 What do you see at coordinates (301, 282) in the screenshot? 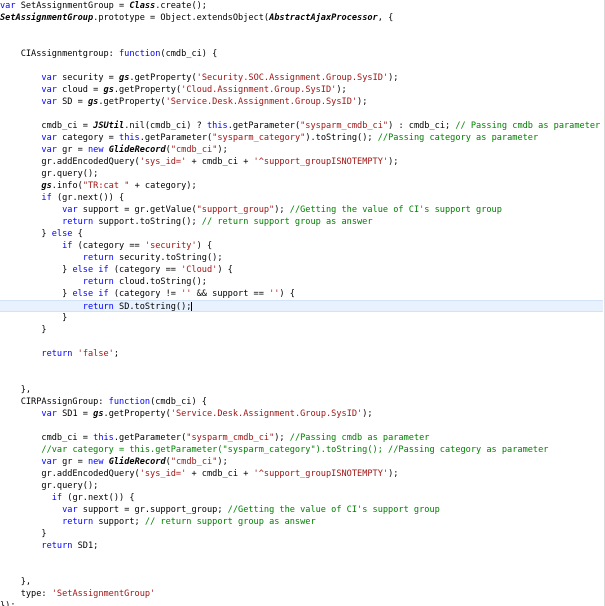
I see `code-line: return cloud.toString();` at bounding box center [301, 282].